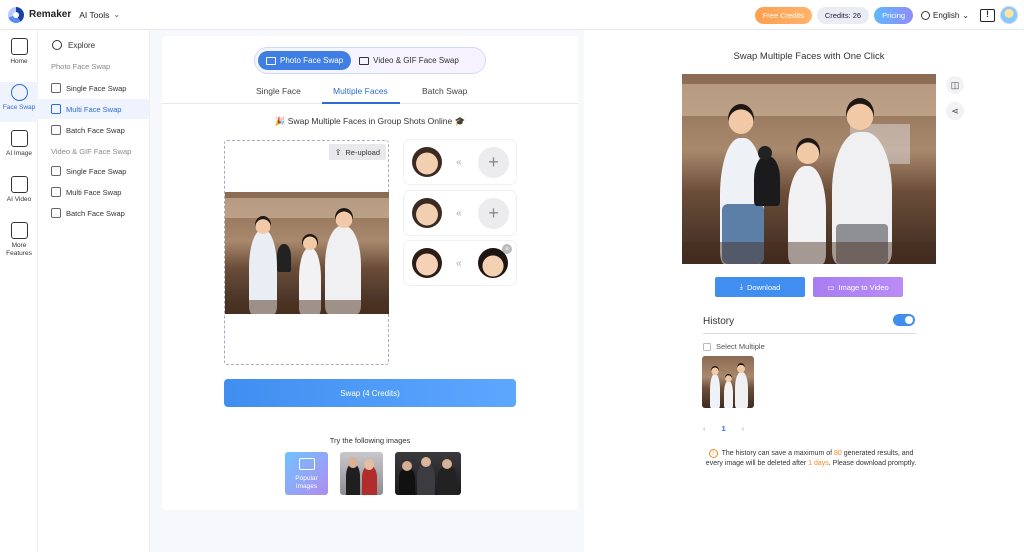 Image resolution: width=1024 pixels, height=552 pixels. I want to click on photo-face-swap-mode-button: Photo Face Swap, so click(305, 60).